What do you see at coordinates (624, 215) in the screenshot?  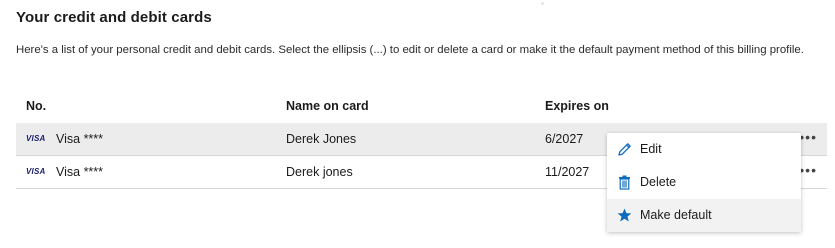 I see `star-icon` at bounding box center [624, 215].